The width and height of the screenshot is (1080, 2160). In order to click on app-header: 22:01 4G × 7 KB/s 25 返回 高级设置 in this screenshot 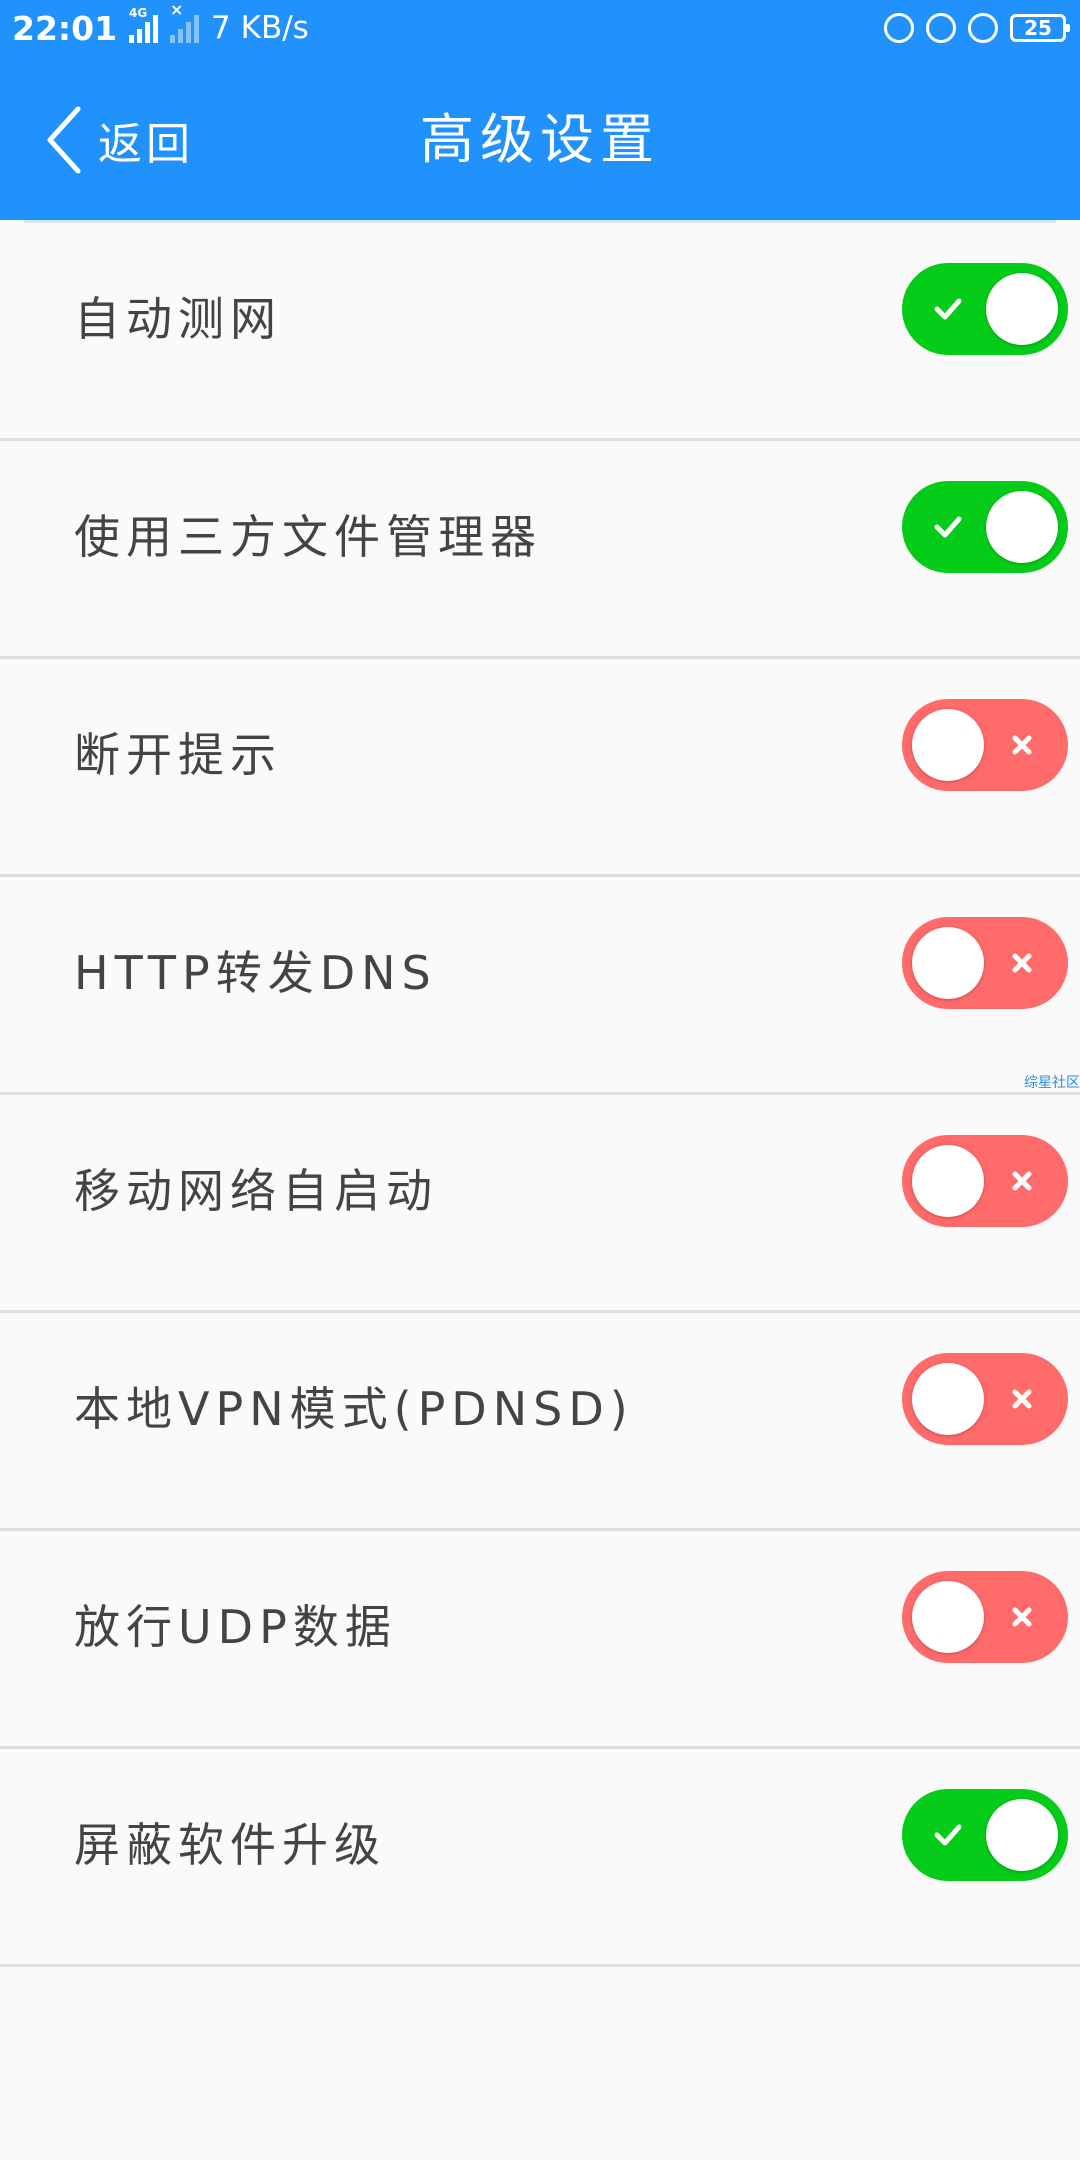, I will do `click(540, 110)`.